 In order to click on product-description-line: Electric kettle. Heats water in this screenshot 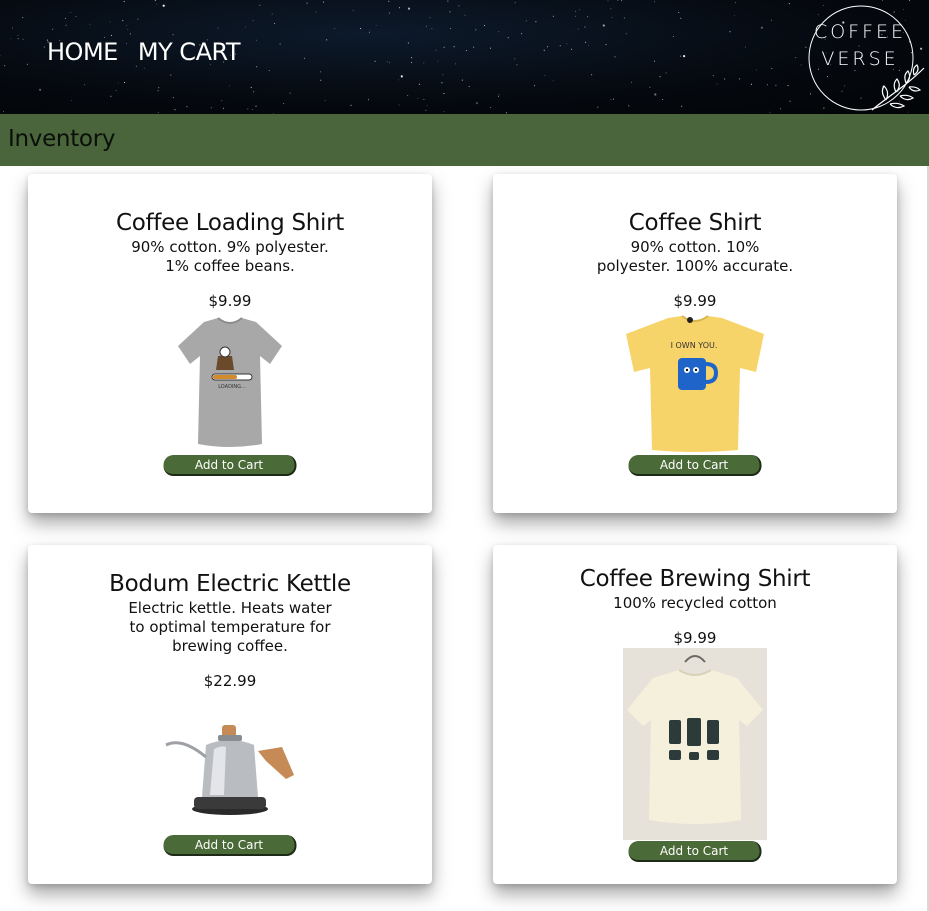, I will do `click(230, 608)`.